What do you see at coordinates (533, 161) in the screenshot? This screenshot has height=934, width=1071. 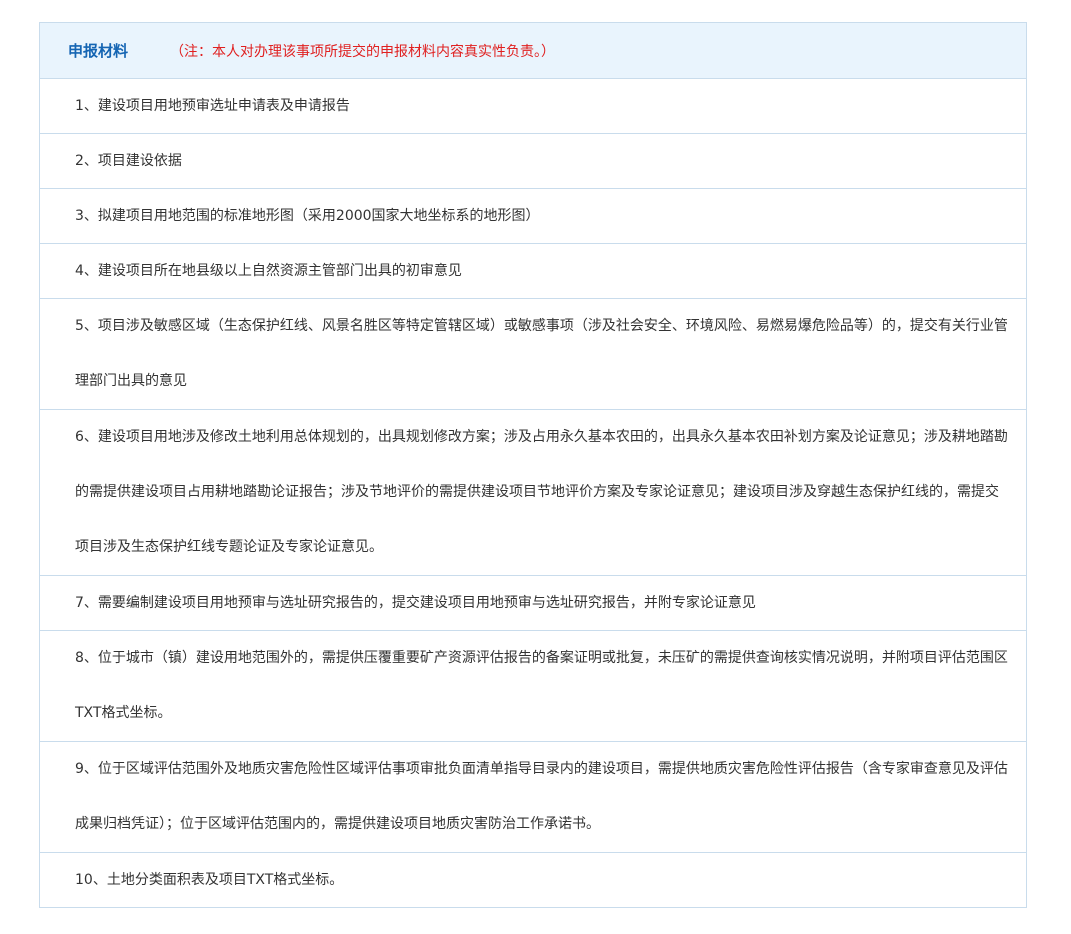 I see `material-item-2: 2、项目建设依据` at bounding box center [533, 161].